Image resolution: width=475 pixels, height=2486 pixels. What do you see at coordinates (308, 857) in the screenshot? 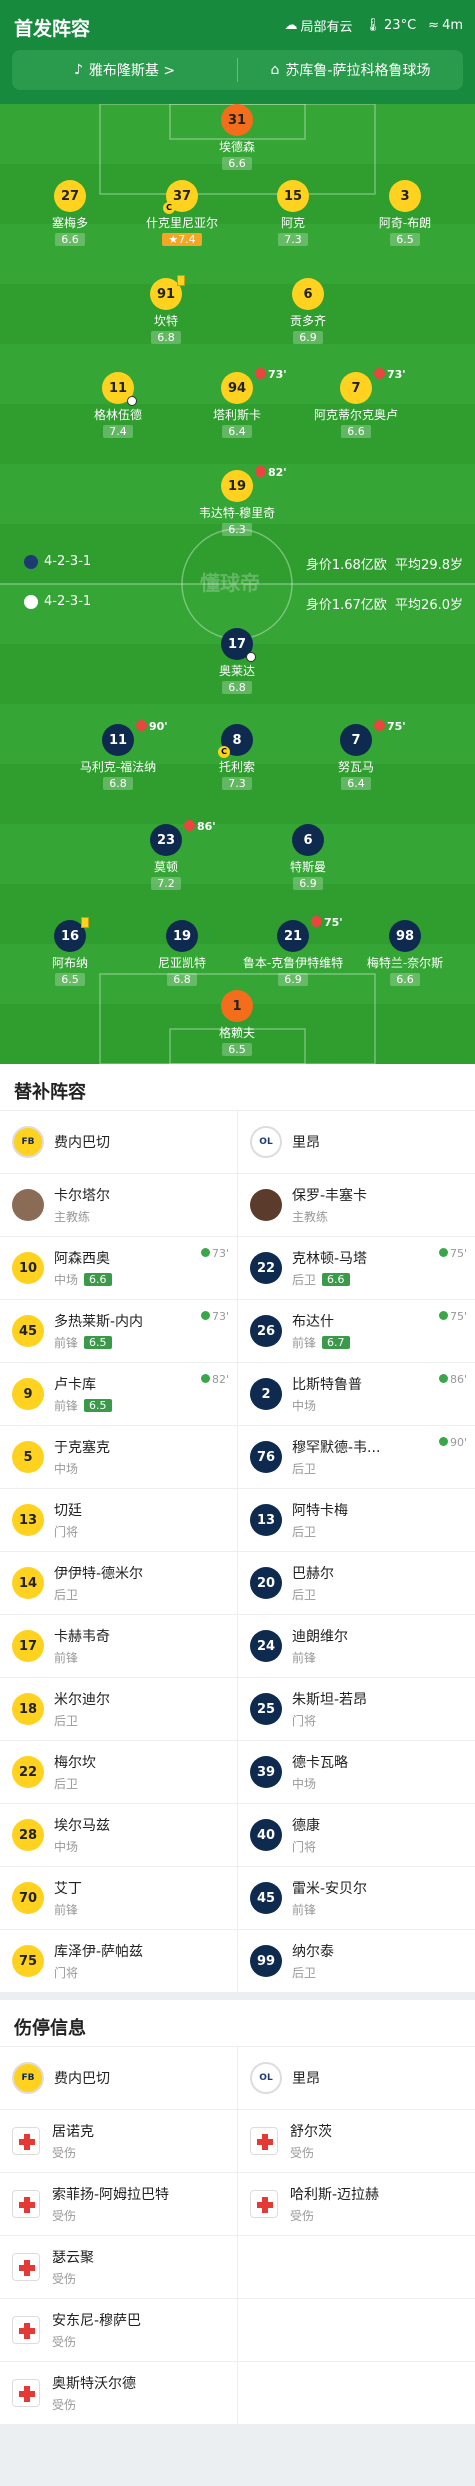
I see `pitch-player: 6 特斯曼 6.9` at bounding box center [308, 857].